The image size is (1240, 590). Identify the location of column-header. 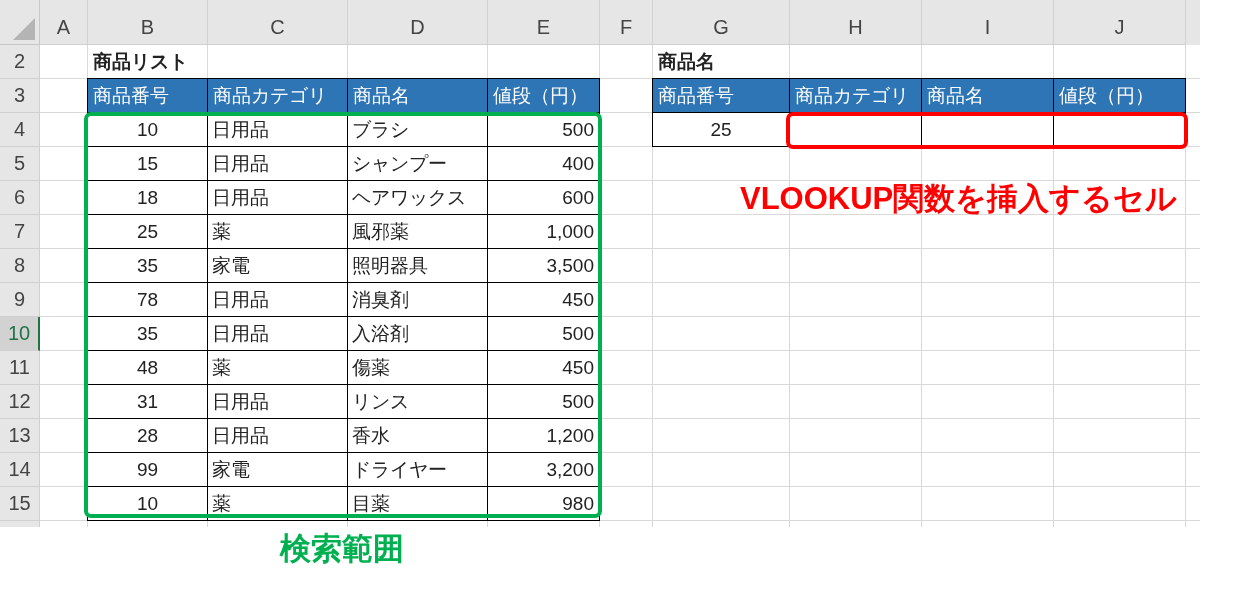
(1193, 22).